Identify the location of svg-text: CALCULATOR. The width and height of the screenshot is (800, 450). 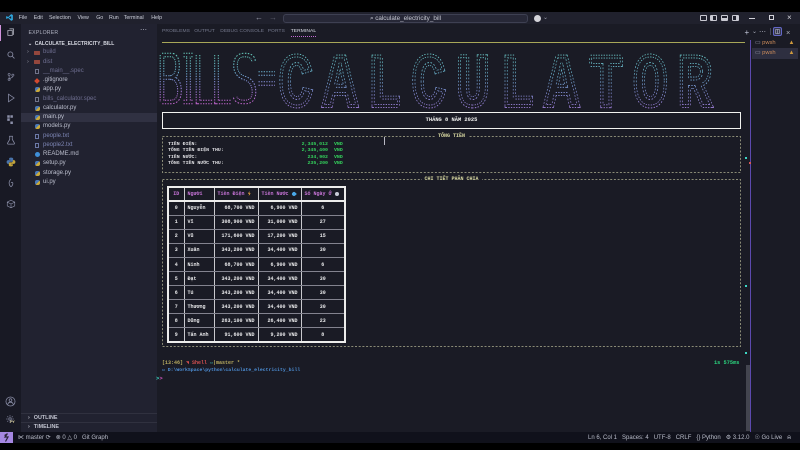
(495, 80).